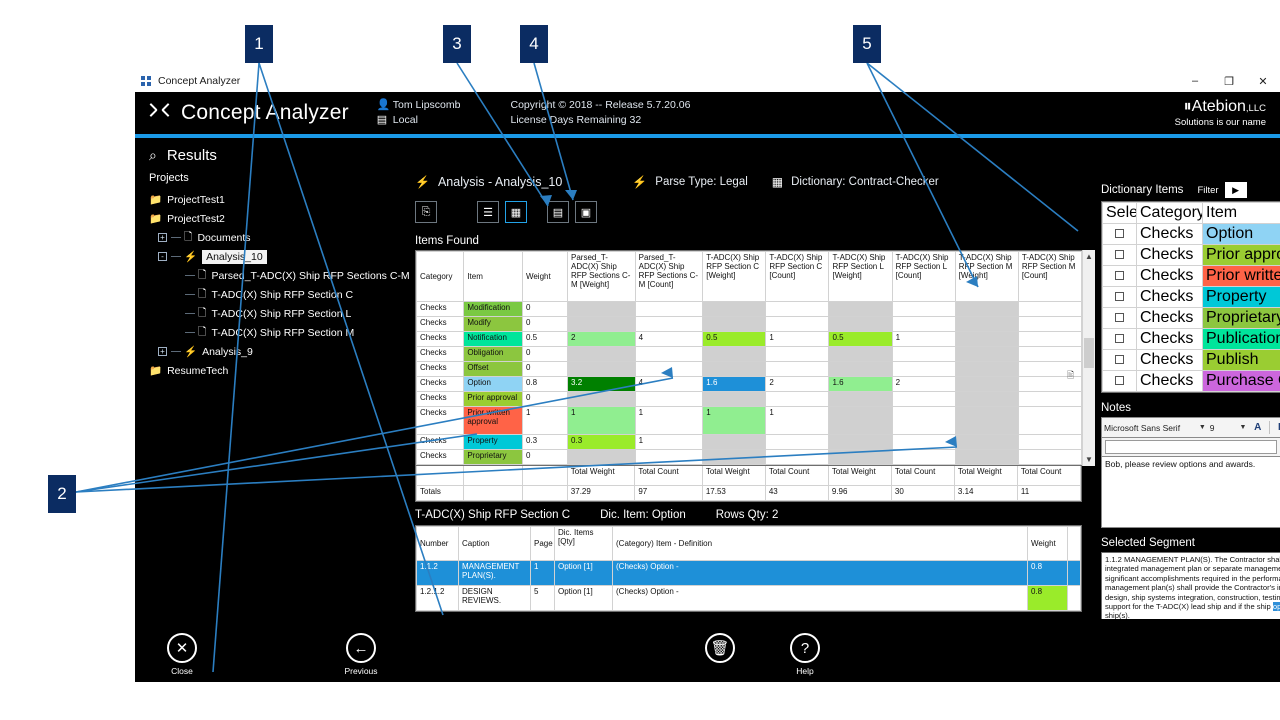 The height and width of the screenshot is (720, 1280). I want to click on page-title: Results, so click(191, 155).